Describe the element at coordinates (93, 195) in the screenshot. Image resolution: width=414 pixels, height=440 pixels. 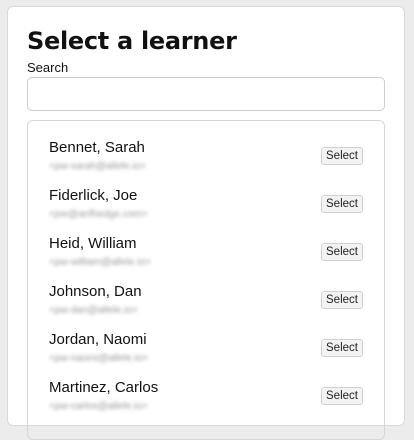
I see `learner-name: Fiderlick, Joe` at that location.